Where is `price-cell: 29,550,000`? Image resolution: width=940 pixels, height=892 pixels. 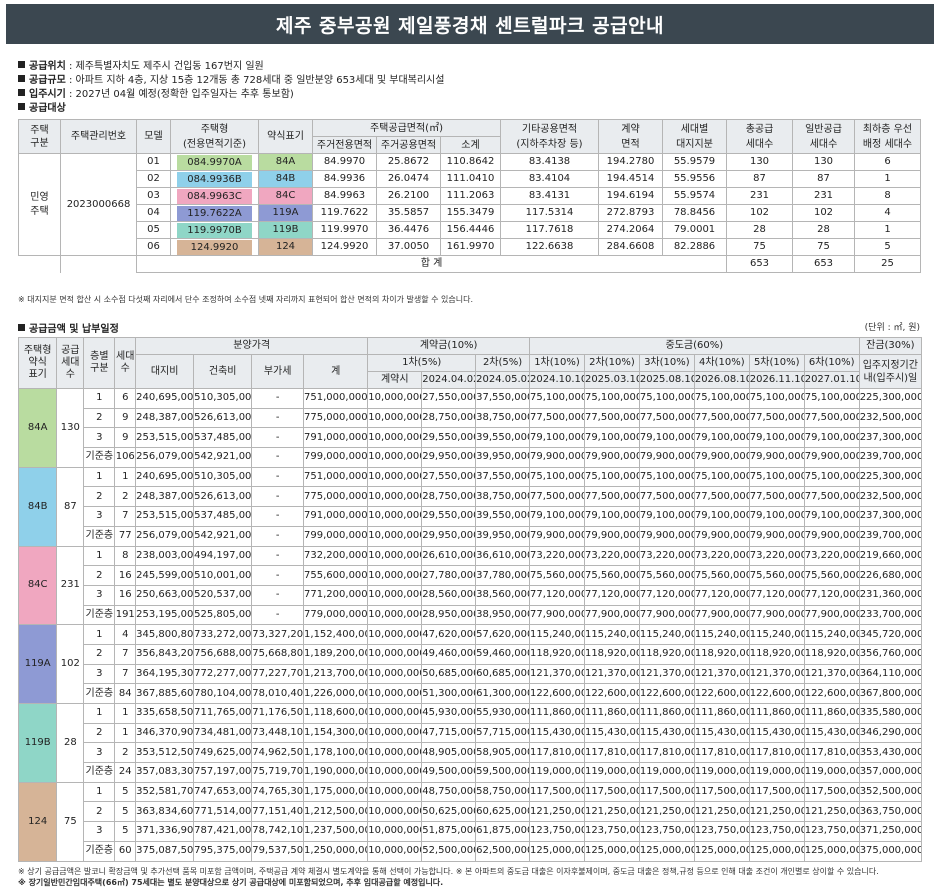
price-cell: 29,550,000 is located at coordinates (449, 438).